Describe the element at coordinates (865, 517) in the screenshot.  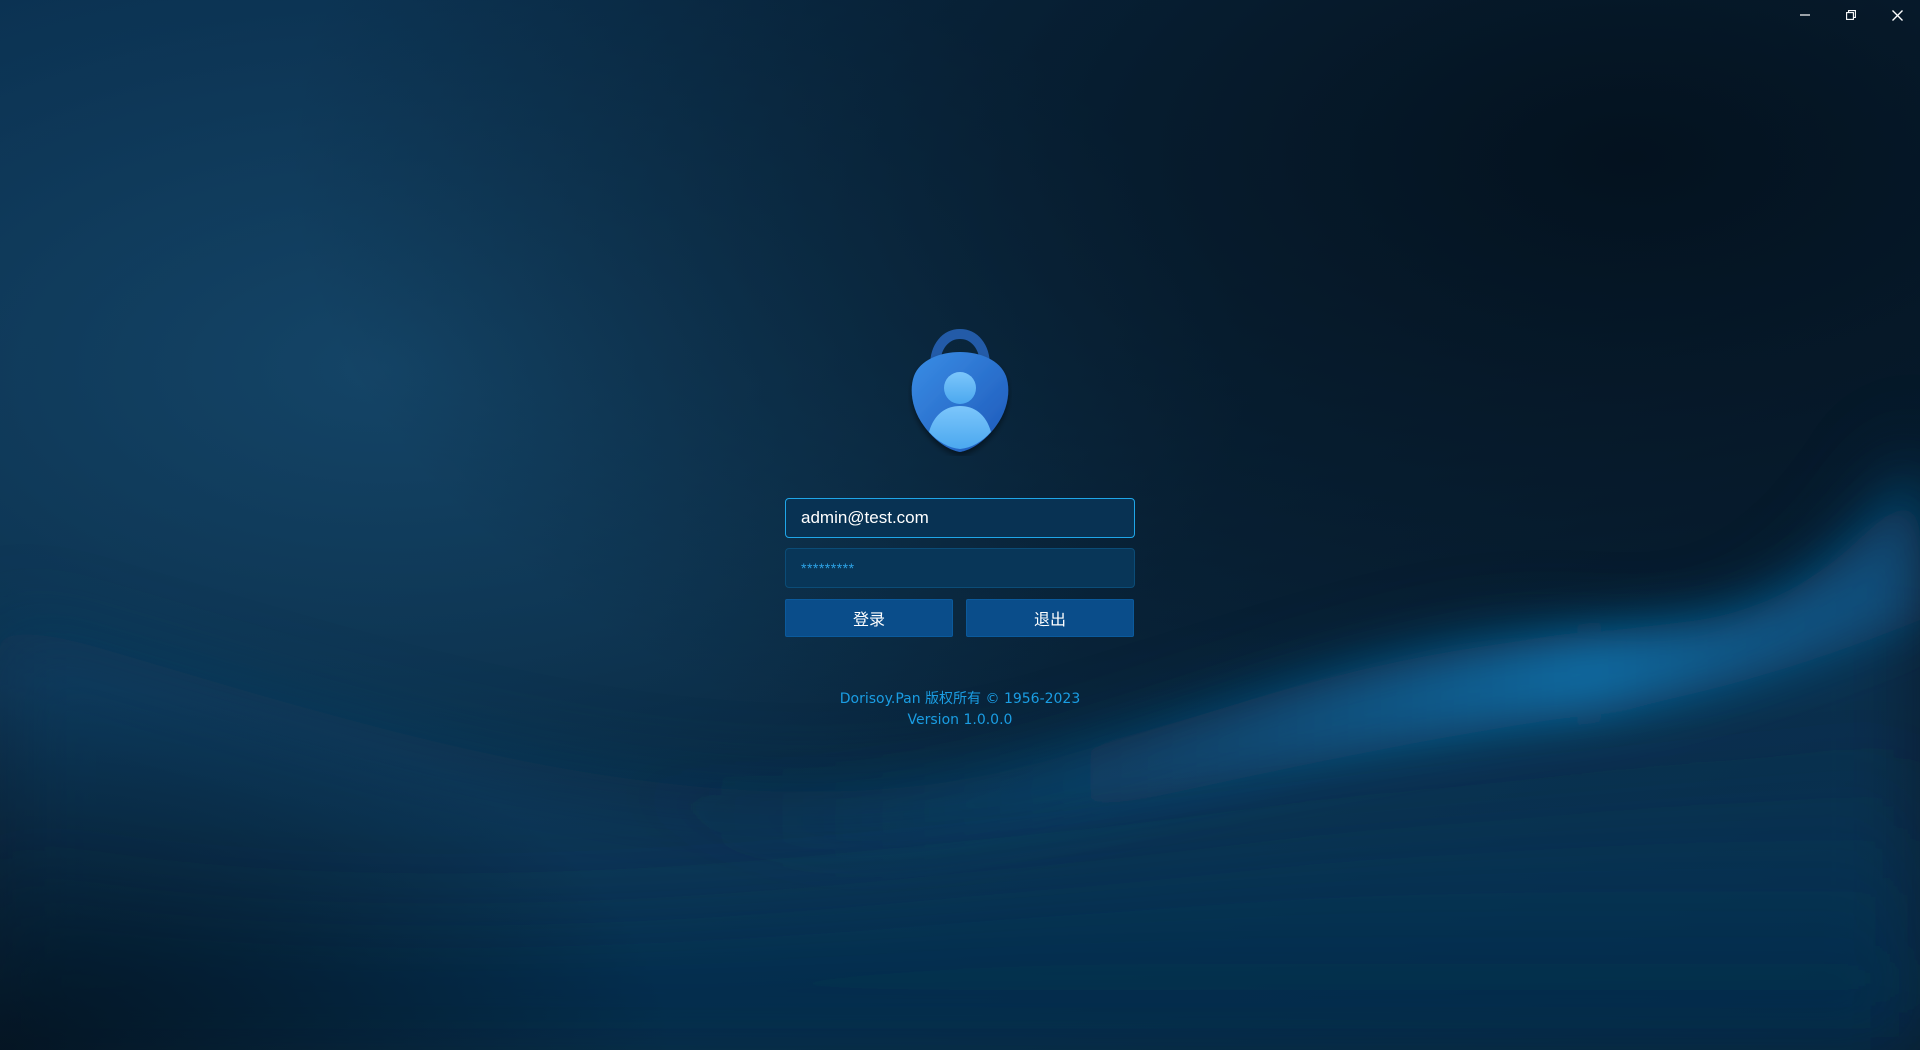
I see `username-value: admin@test.com` at that location.